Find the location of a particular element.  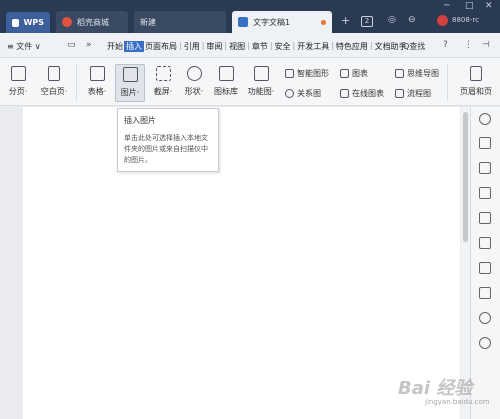

share-doc-icon is located at coordinates (485, 218).